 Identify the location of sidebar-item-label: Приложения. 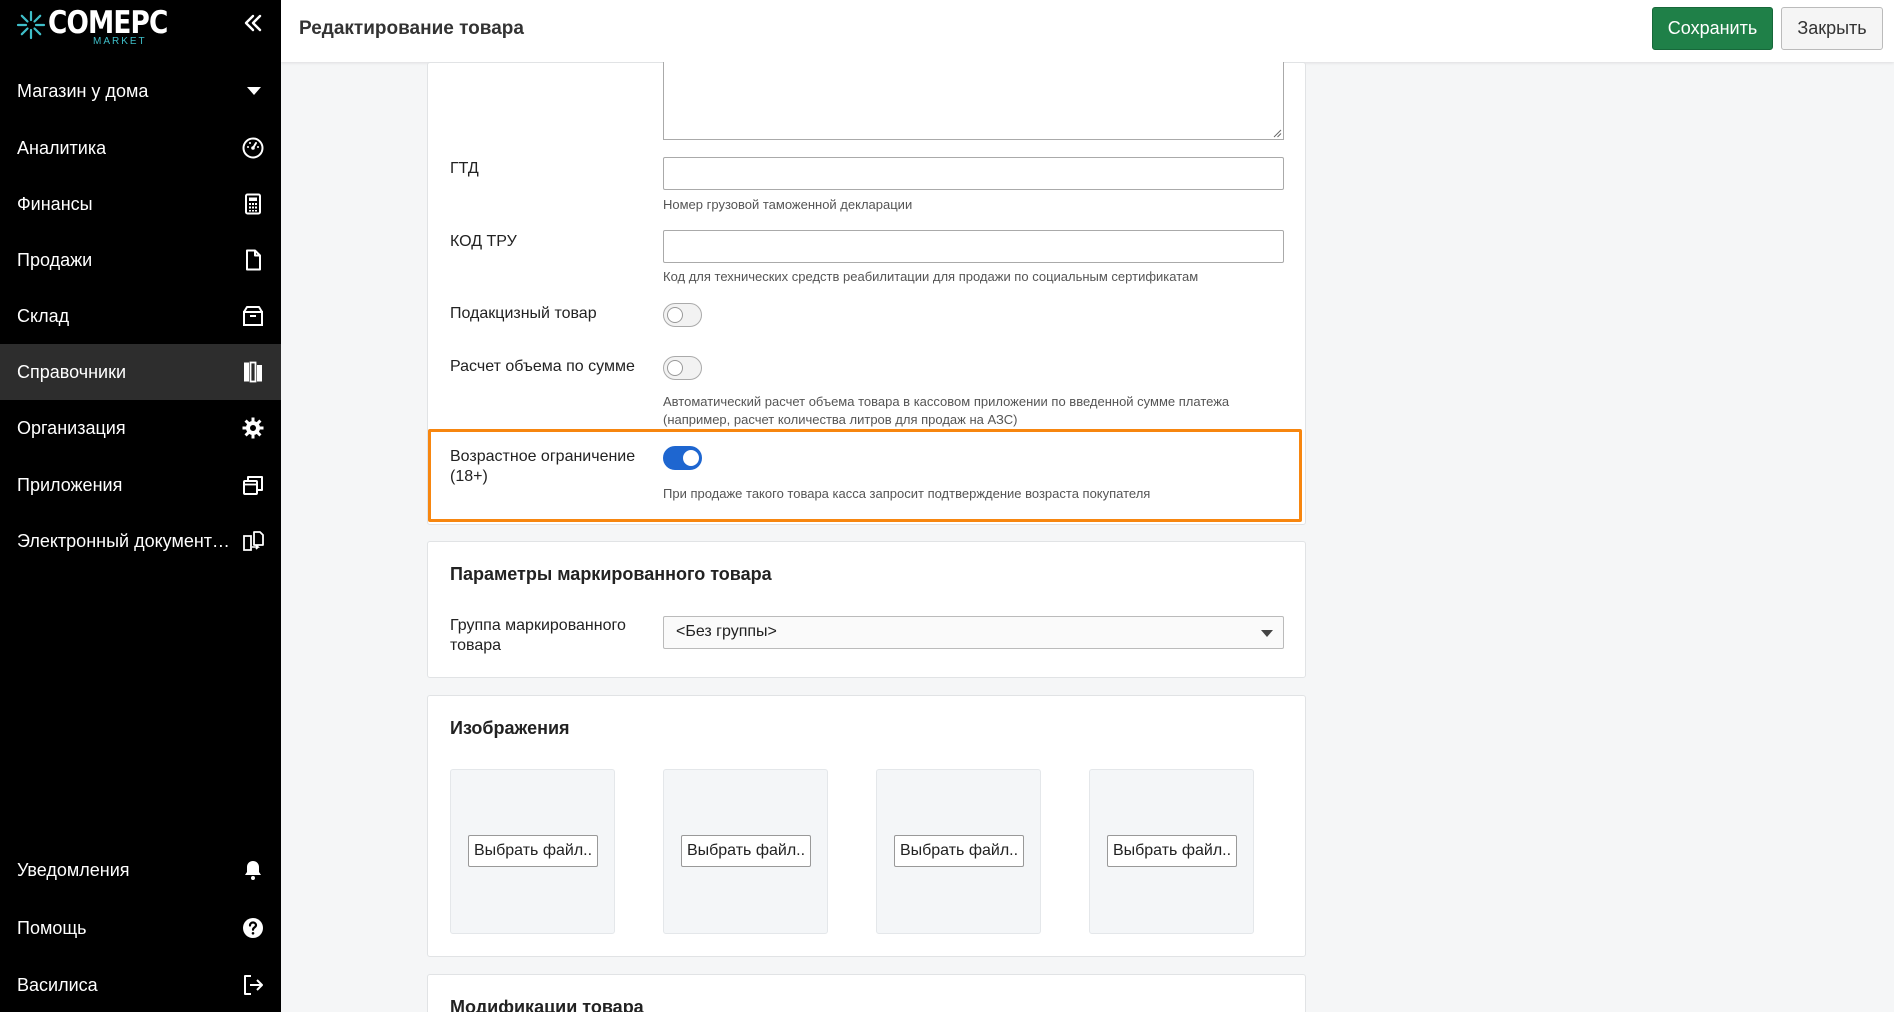
(70, 484).